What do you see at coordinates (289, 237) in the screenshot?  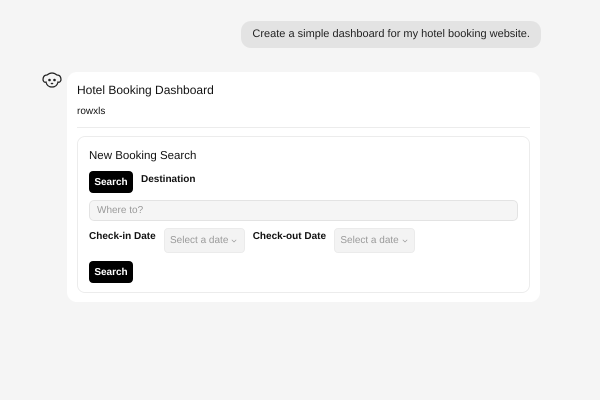 I see `field-label: Check-out Date` at bounding box center [289, 237].